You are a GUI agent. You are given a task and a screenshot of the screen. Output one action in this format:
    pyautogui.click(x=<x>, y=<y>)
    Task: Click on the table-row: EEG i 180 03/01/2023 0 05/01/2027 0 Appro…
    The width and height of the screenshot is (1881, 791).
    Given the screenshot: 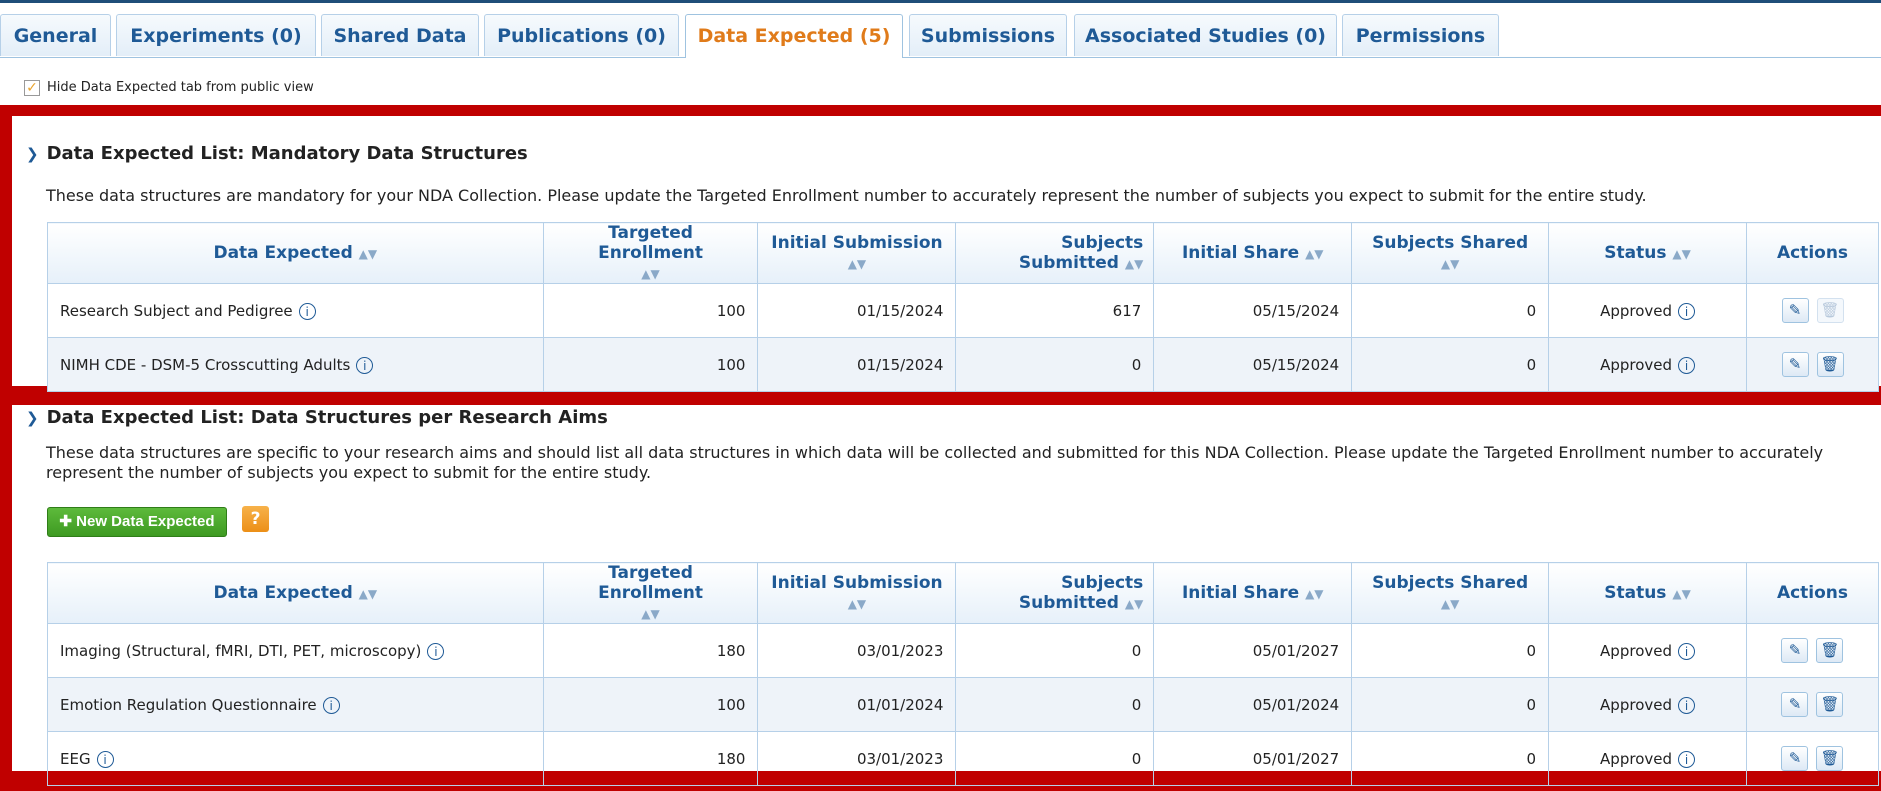 What is the action you would take?
    pyautogui.click(x=963, y=758)
    